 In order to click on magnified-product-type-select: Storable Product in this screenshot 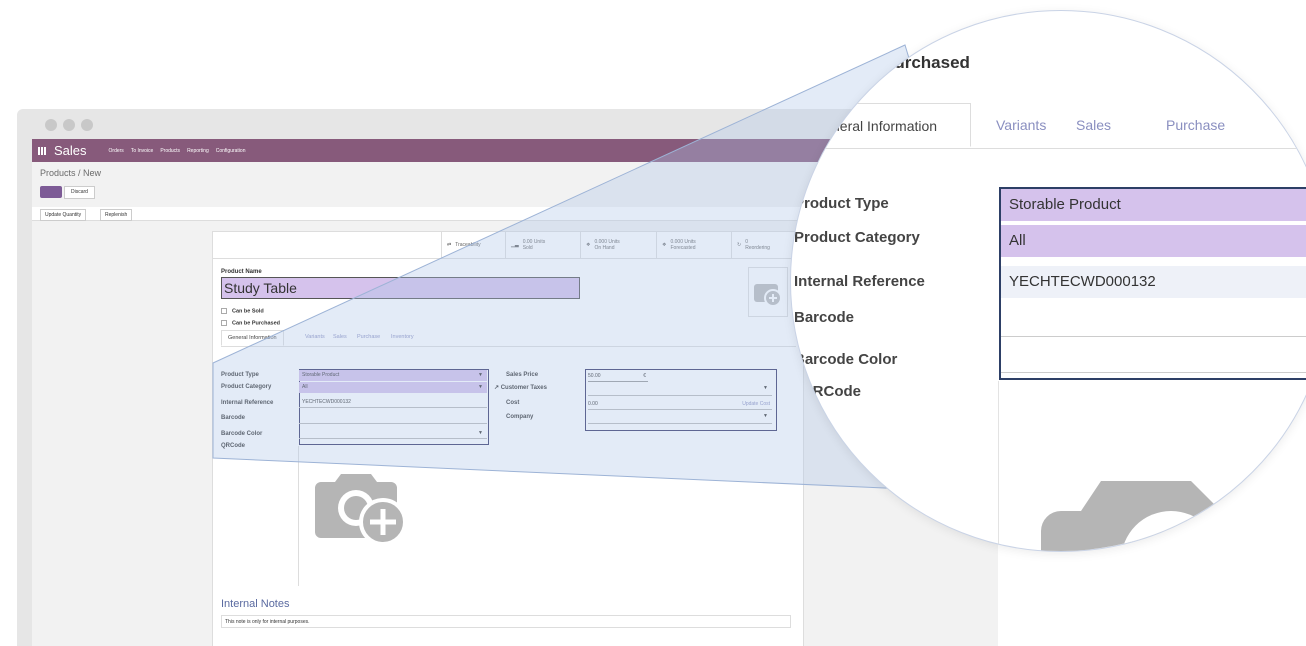, I will do `click(1153, 205)`.